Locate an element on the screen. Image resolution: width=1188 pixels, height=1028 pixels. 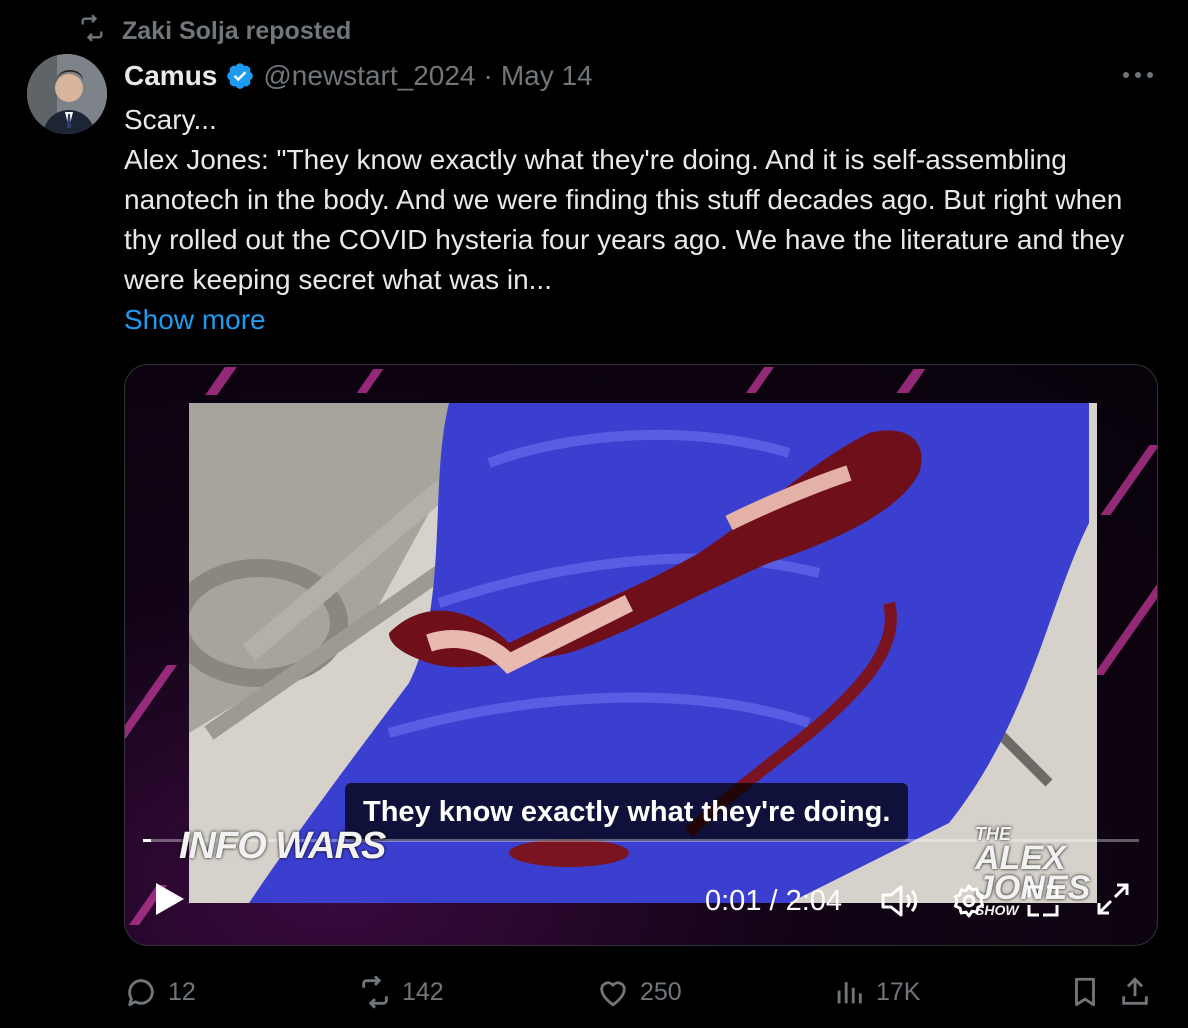
repost-indicator: Zaki Solja reposted is located at coordinates (215, 31).